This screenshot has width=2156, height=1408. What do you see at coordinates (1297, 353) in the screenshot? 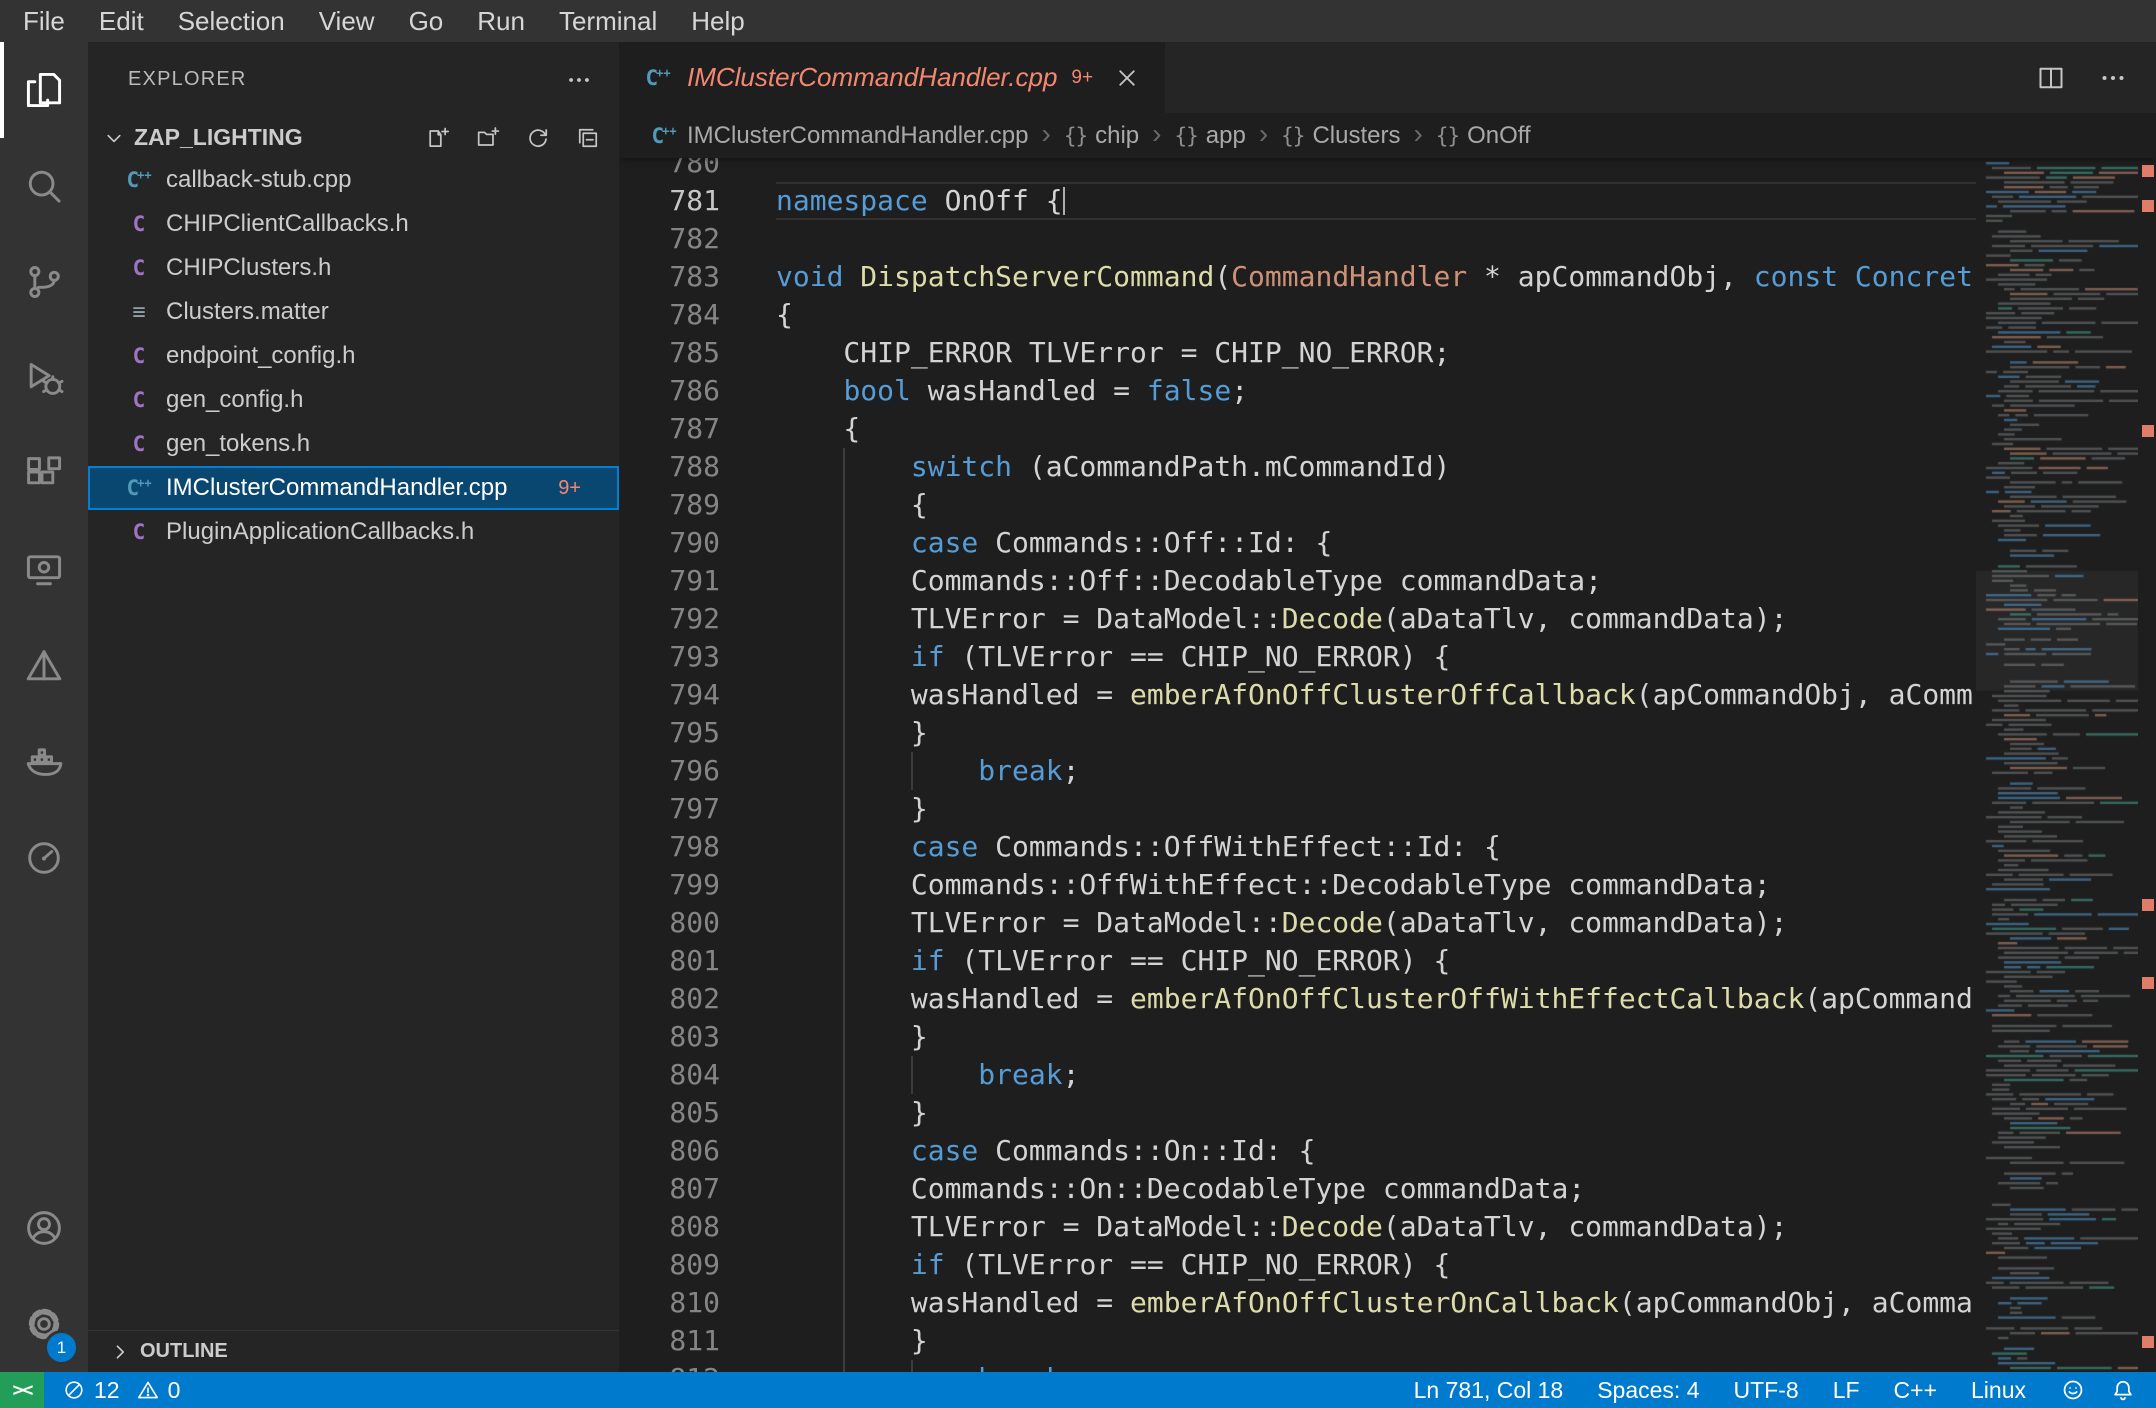
I see `code-line-785: 785 CHIP_ERROR TLVError = CHIP_NO_ERROR;` at bounding box center [1297, 353].